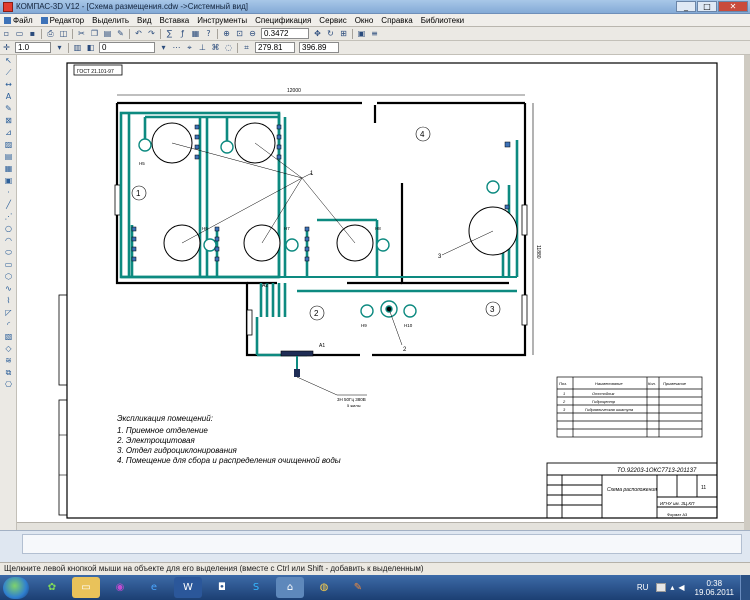  Describe the element at coordinates (8, 205) in the screenshot. I see `segment-icon: ╱` at that location.